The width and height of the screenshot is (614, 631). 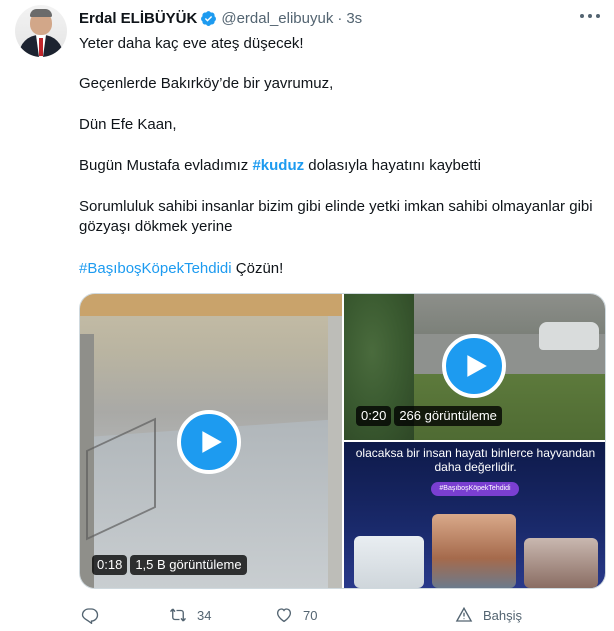 I want to click on video-views: 1,5 B görüntüleme, so click(x=188, y=565).